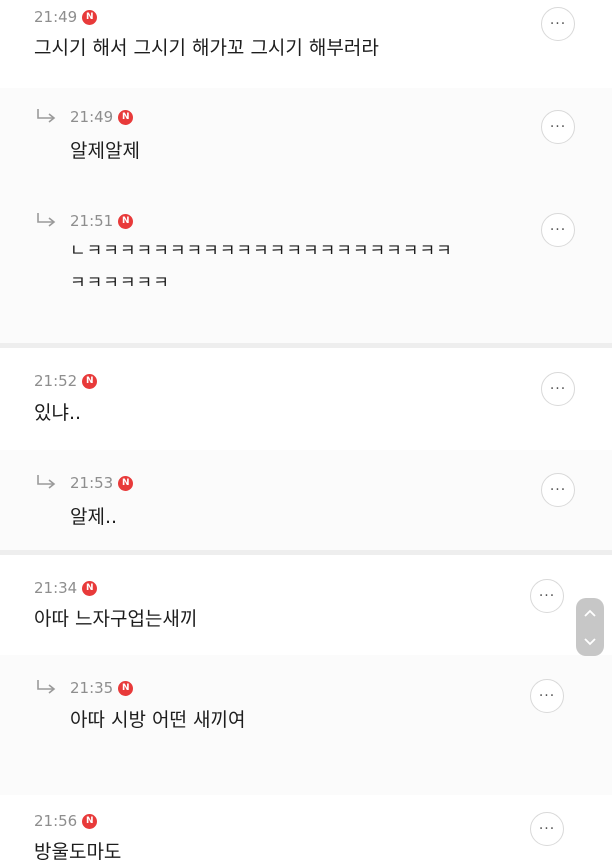 This screenshot has width=612, height=867. I want to click on comment-meta: 21:35 N, so click(102, 688).